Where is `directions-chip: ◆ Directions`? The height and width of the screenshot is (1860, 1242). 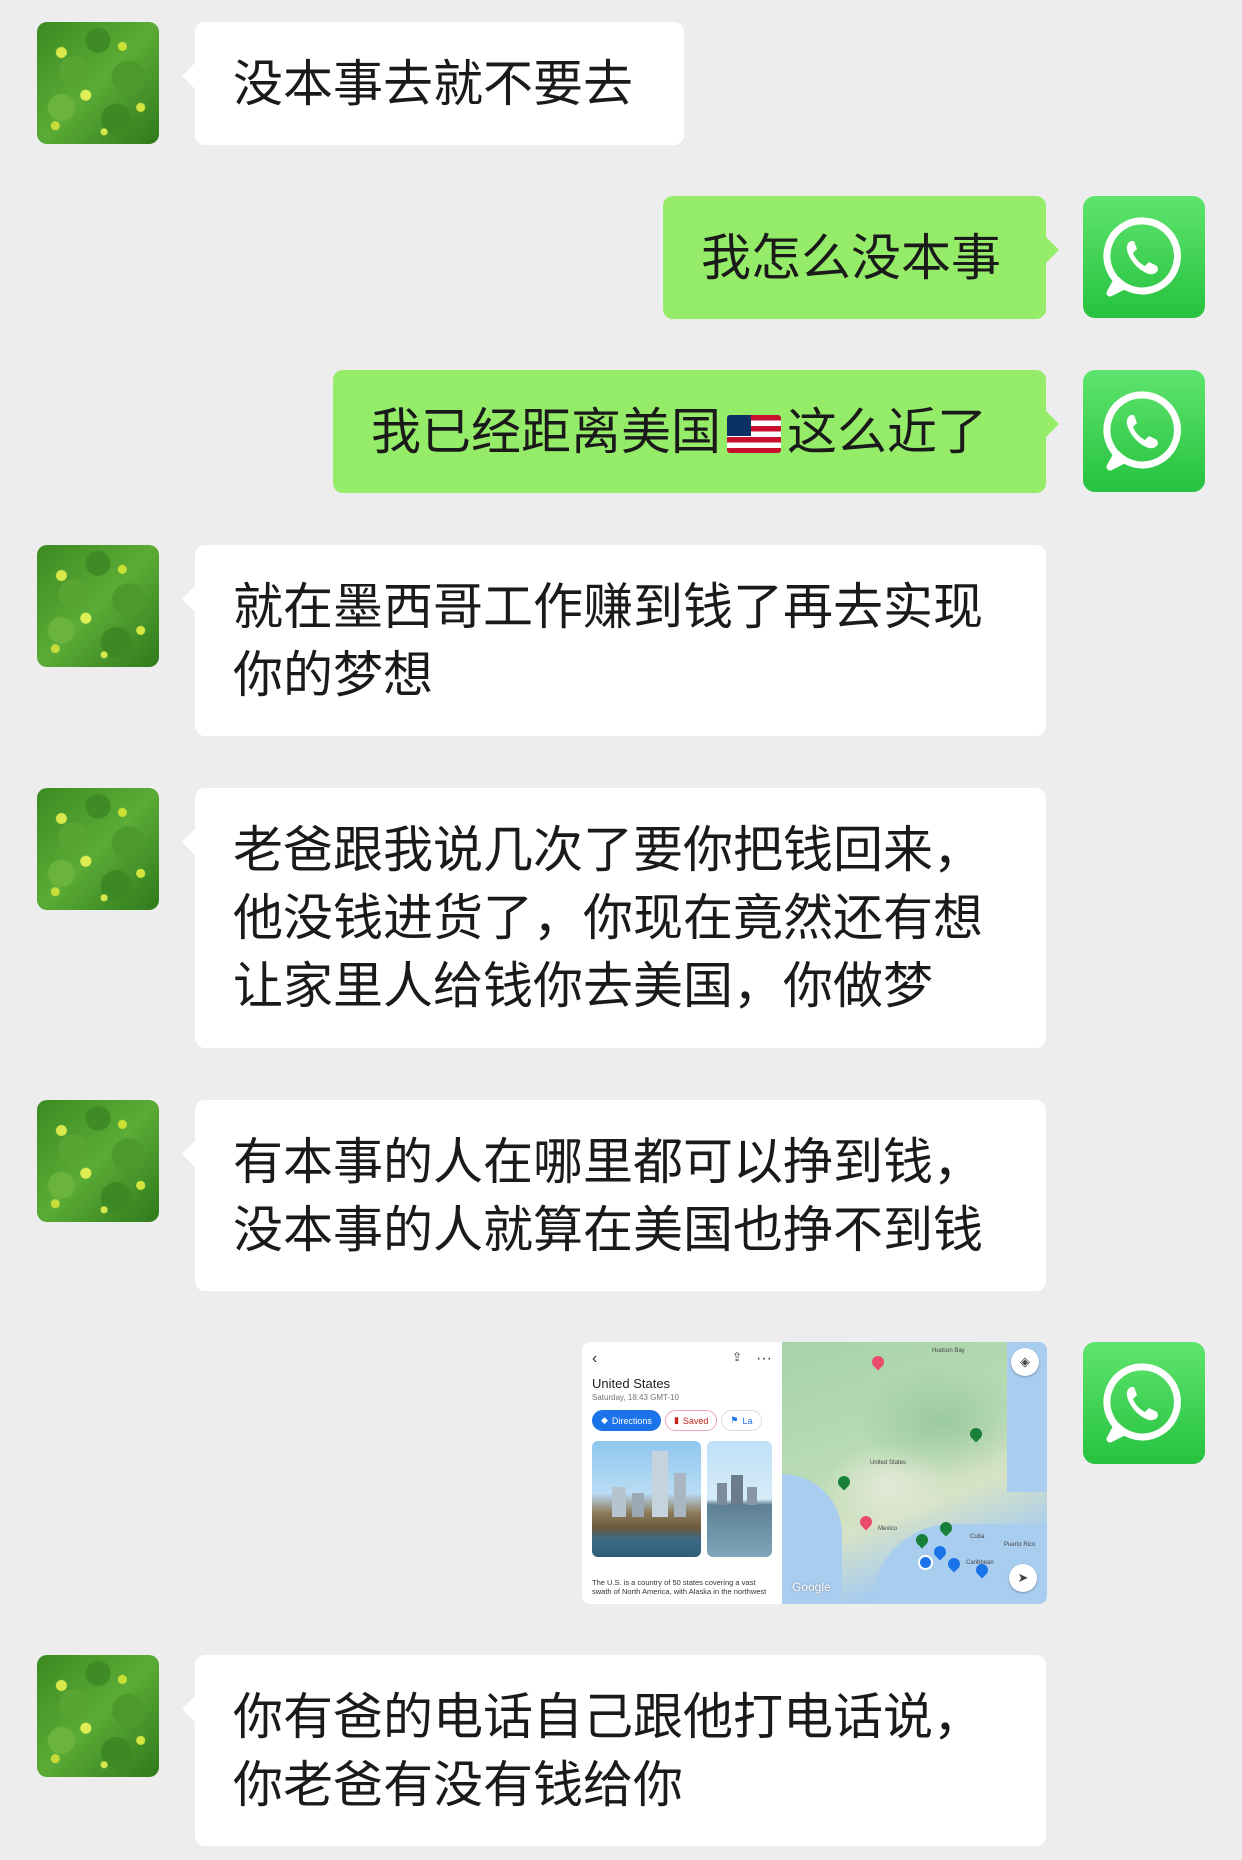
directions-chip: ◆ Directions is located at coordinates (626, 1420).